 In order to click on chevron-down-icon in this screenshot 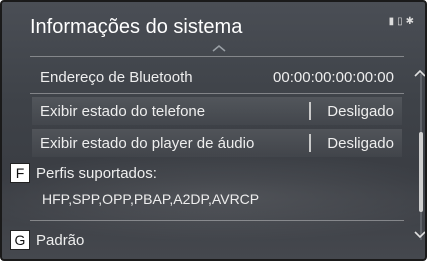, I will do `click(420, 235)`.